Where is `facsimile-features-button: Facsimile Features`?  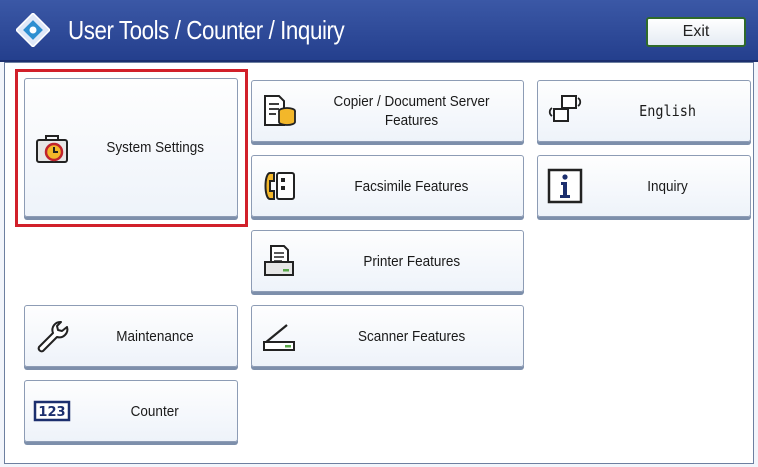
facsimile-features-button: Facsimile Features is located at coordinates (387, 186).